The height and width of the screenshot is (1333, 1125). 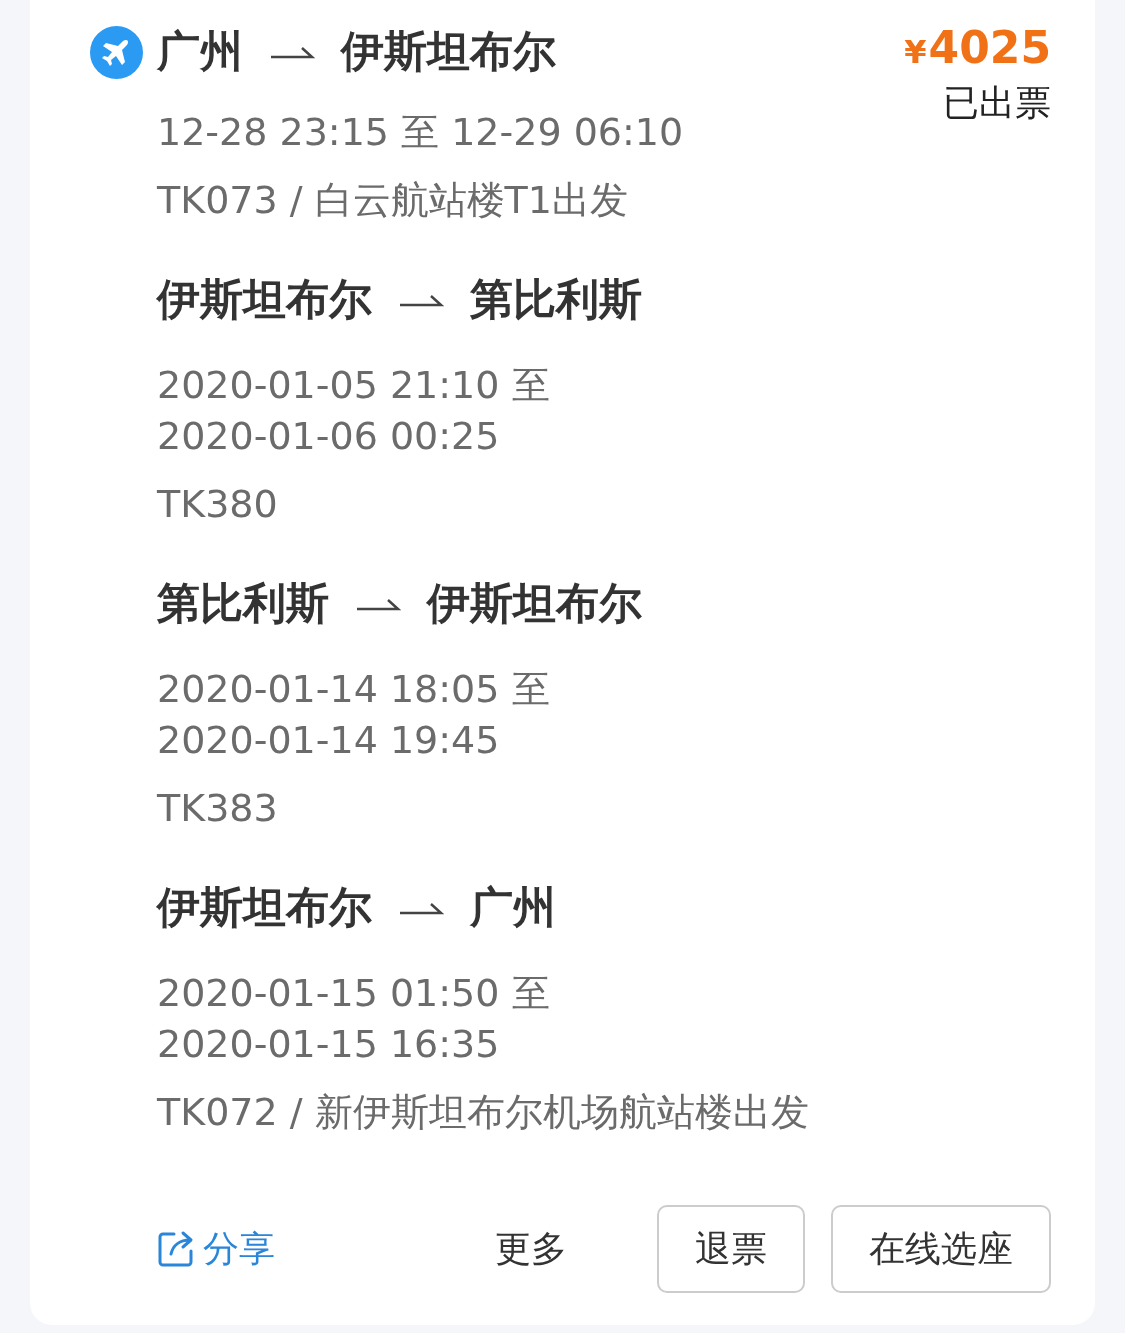 I want to click on flight-time: 2020-01-15 16:35, so click(x=328, y=1044).